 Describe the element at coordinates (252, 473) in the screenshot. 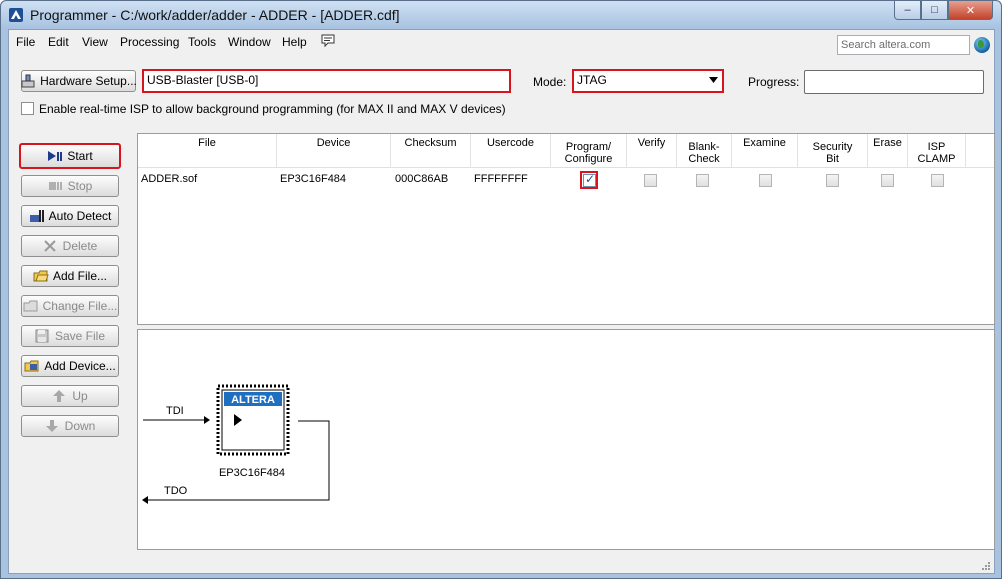

I see `chip-device-label: EP3C16F484` at that location.